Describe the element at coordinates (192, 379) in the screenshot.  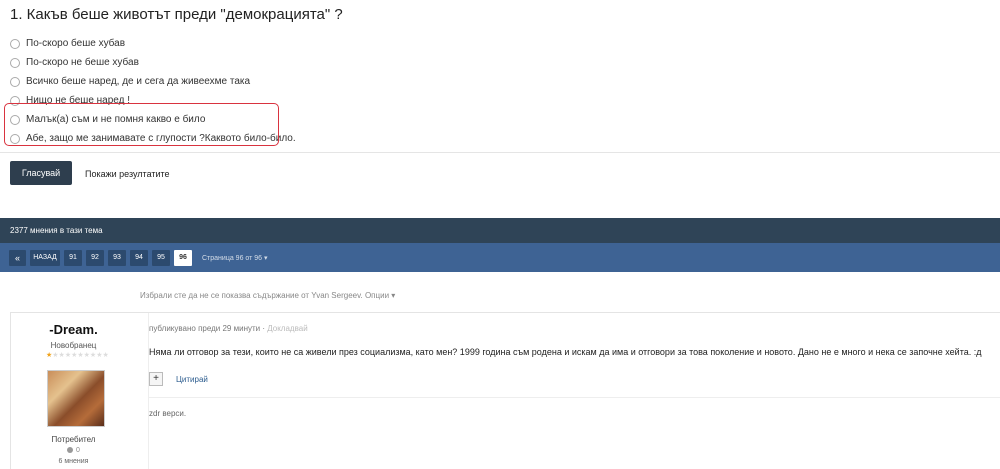
I see `quote-button: Цитирай` at that location.